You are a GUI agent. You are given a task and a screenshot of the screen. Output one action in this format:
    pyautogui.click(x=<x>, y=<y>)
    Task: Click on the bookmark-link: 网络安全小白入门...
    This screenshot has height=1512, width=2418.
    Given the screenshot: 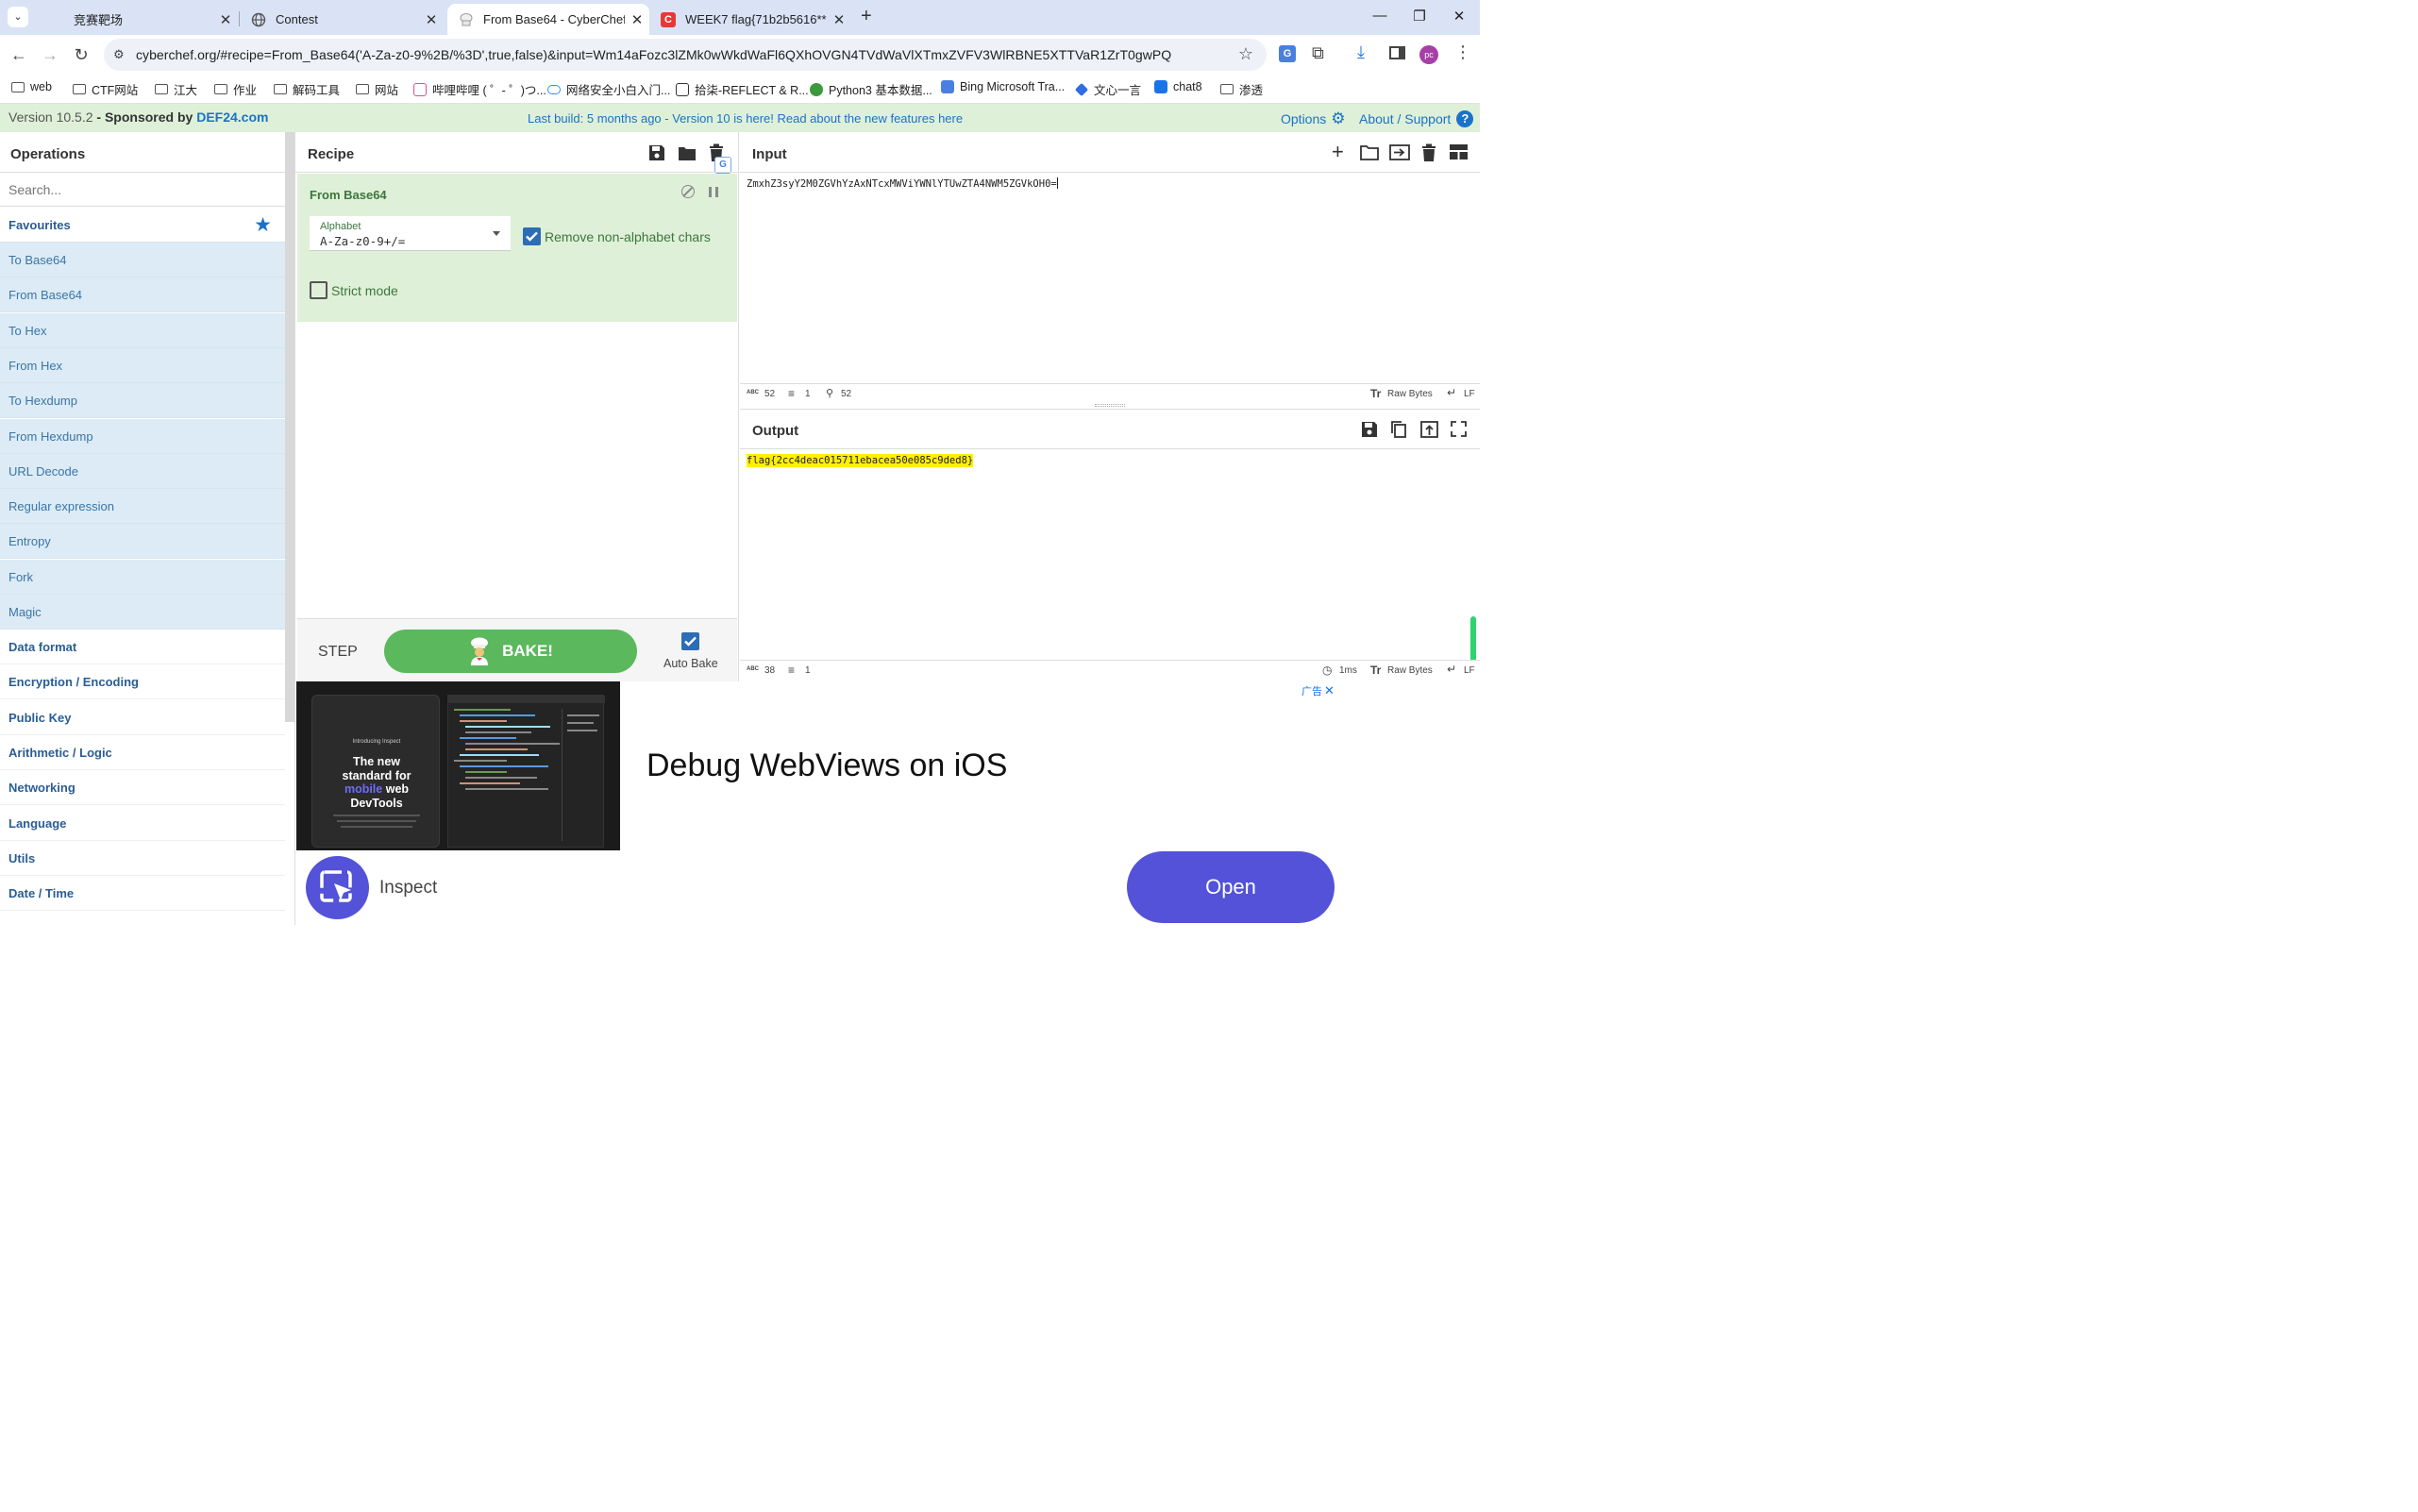 What is the action you would take?
    pyautogui.click(x=608, y=89)
    